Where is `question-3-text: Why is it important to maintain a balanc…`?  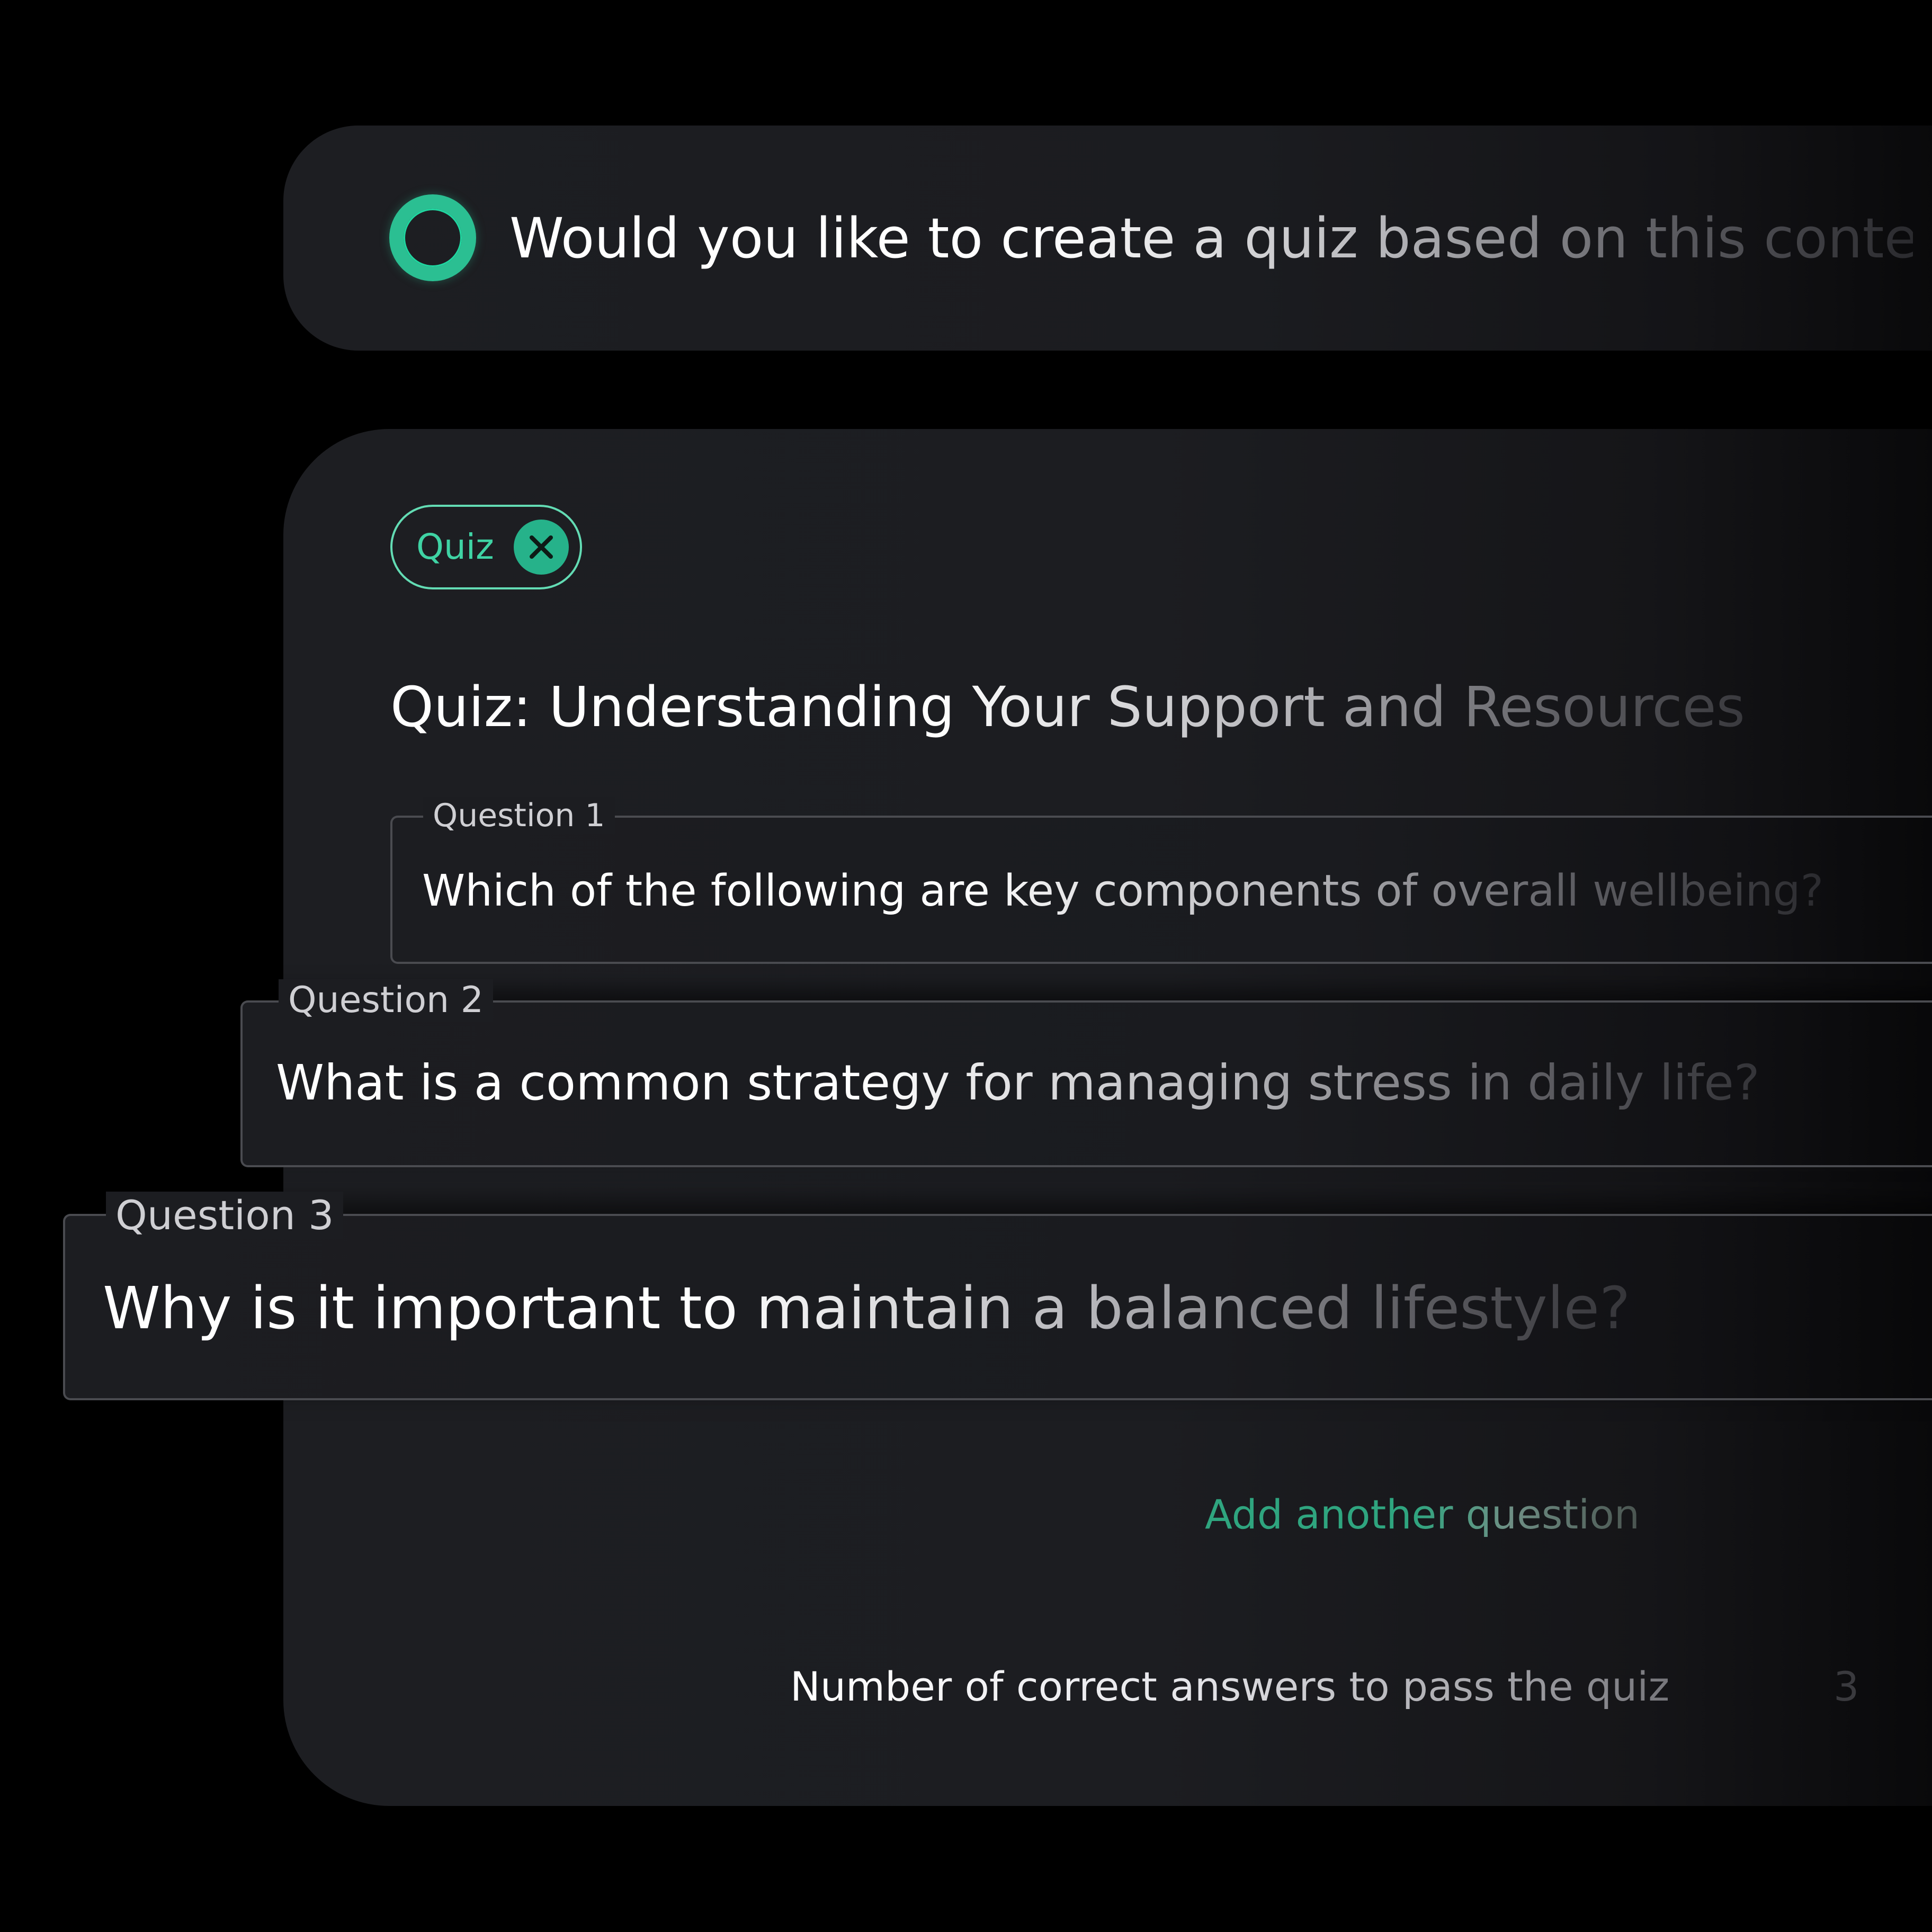 question-3-text: Why is it important to maintain a balanc… is located at coordinates (897, 1308).